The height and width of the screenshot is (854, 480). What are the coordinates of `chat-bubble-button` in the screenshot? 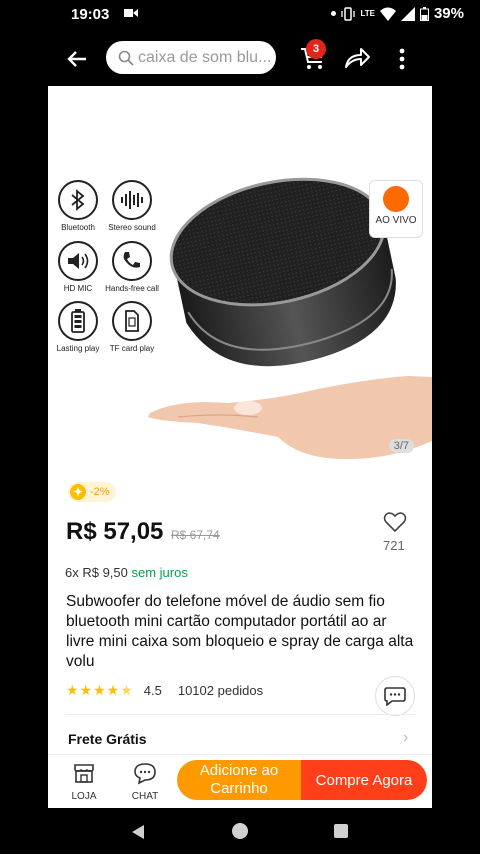 It's located at (395, 696).